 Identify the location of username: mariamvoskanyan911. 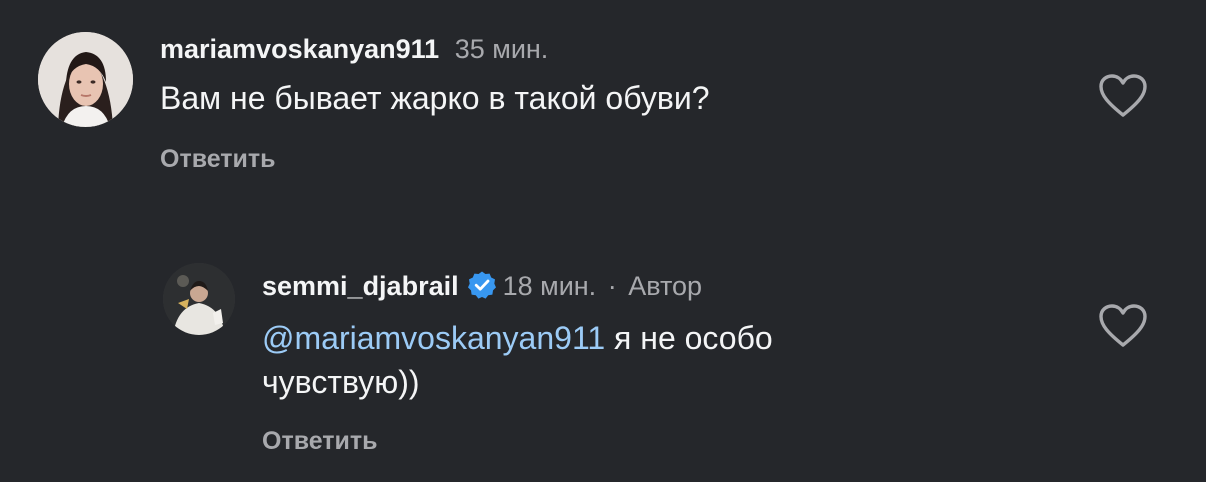
(299, 49).